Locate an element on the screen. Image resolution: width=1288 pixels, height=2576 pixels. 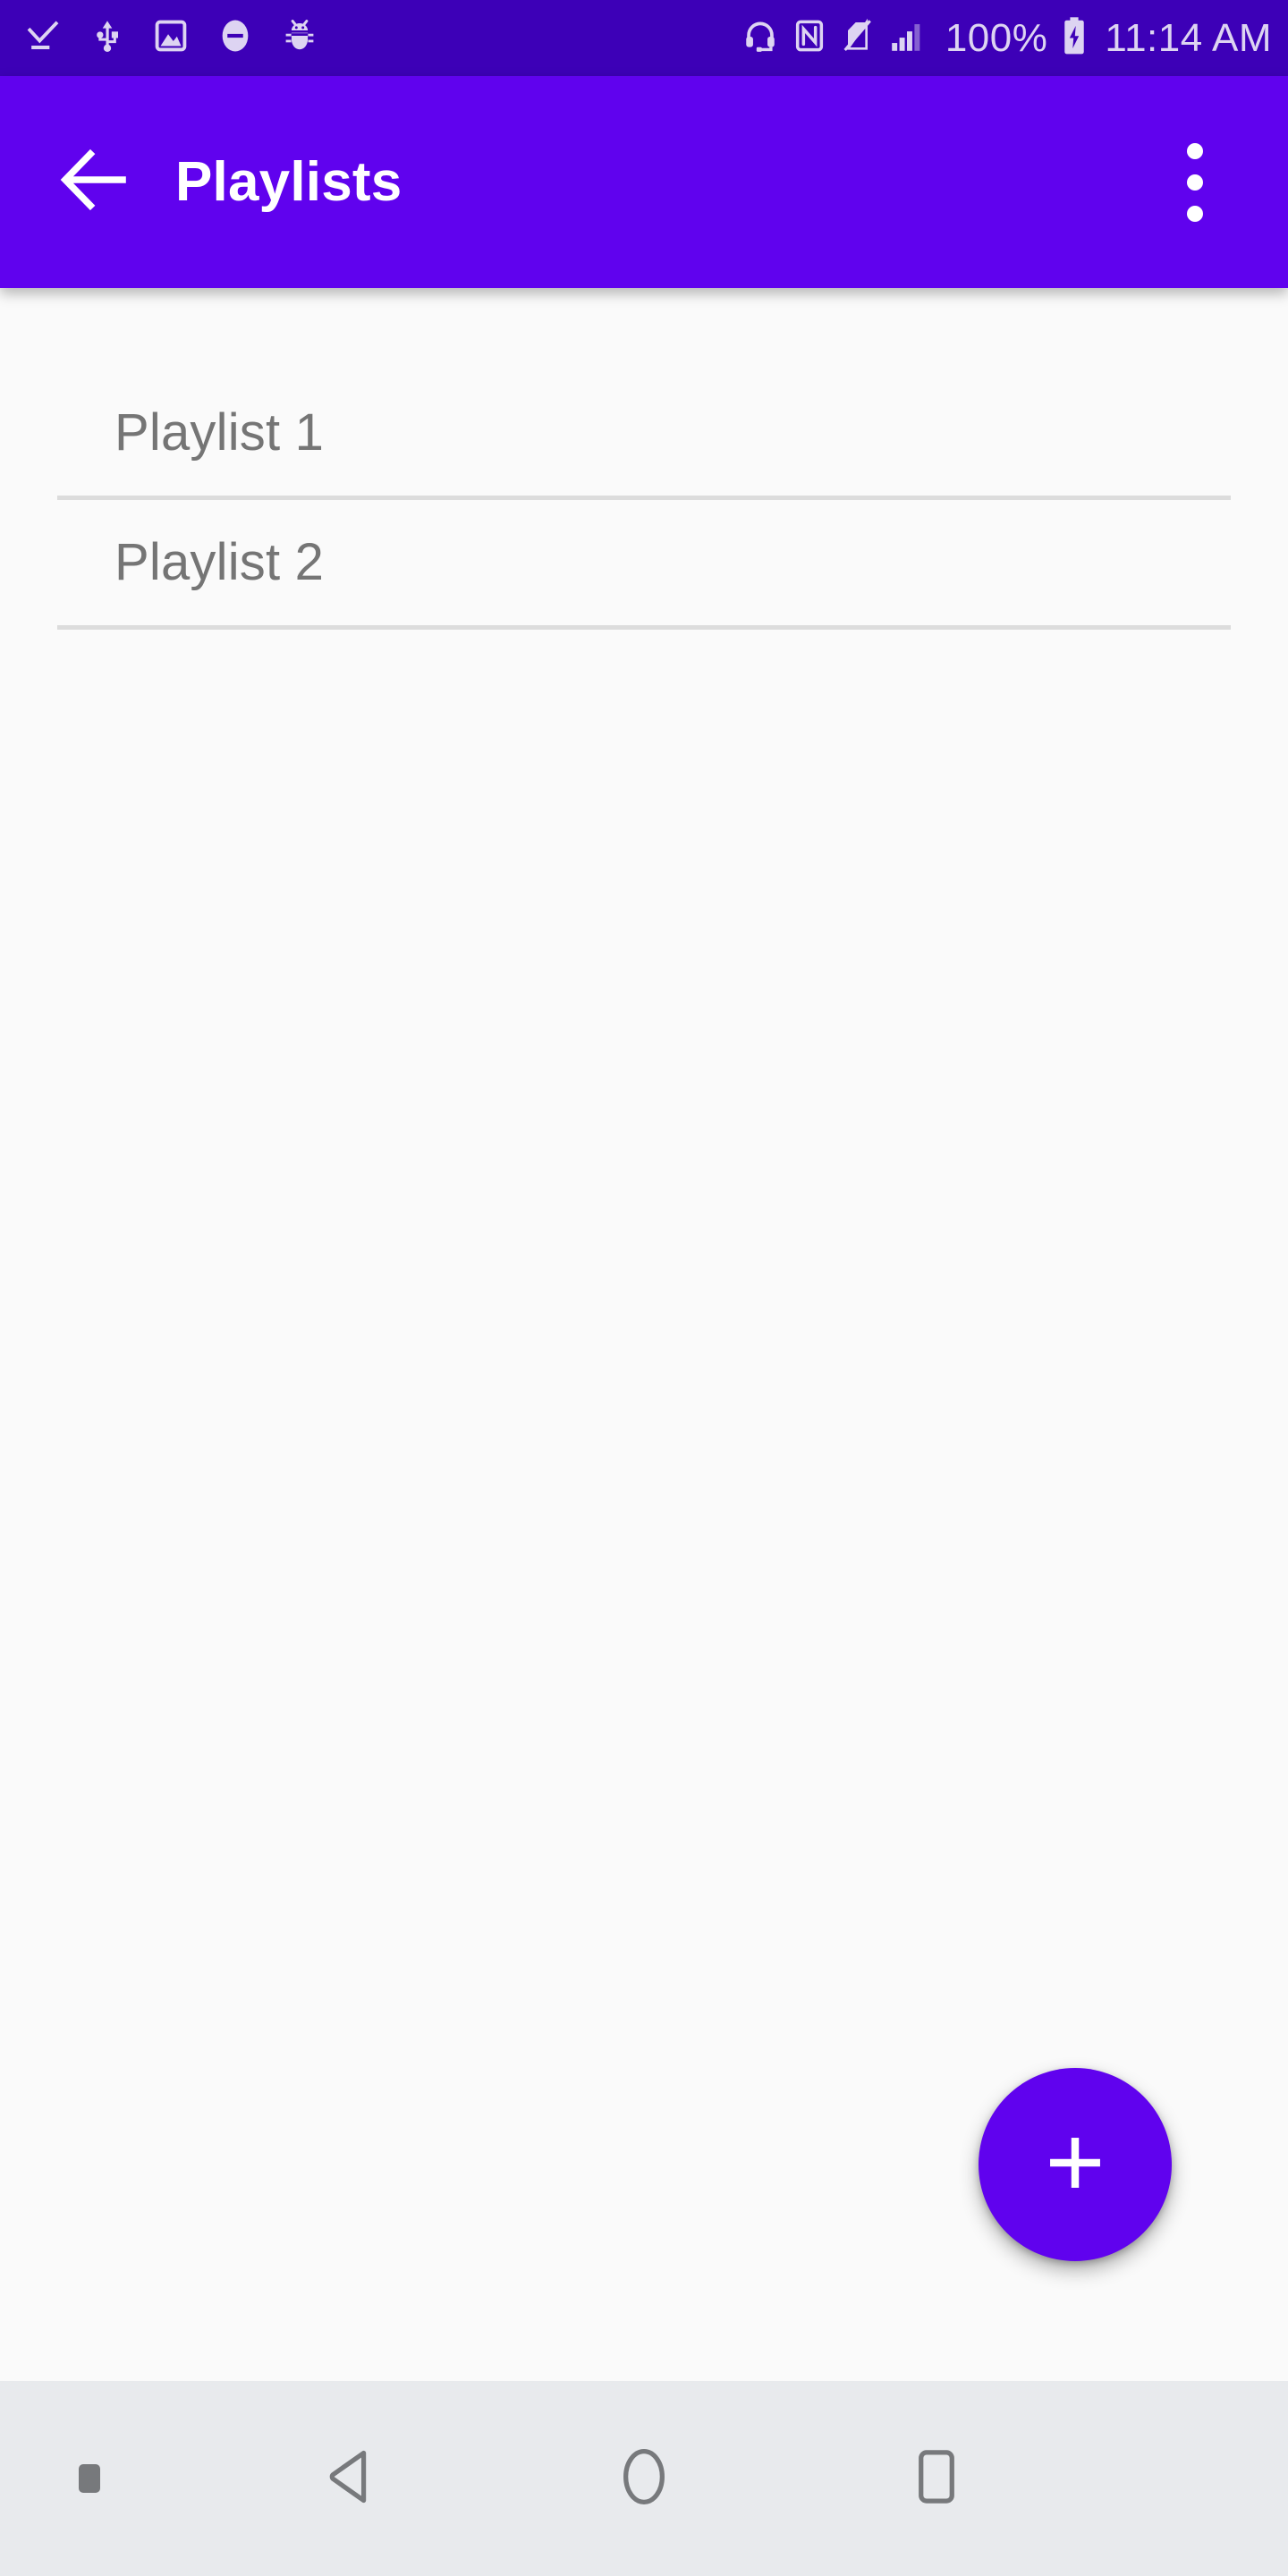
status-bar-left-icons is located at coordinates (170, 38).